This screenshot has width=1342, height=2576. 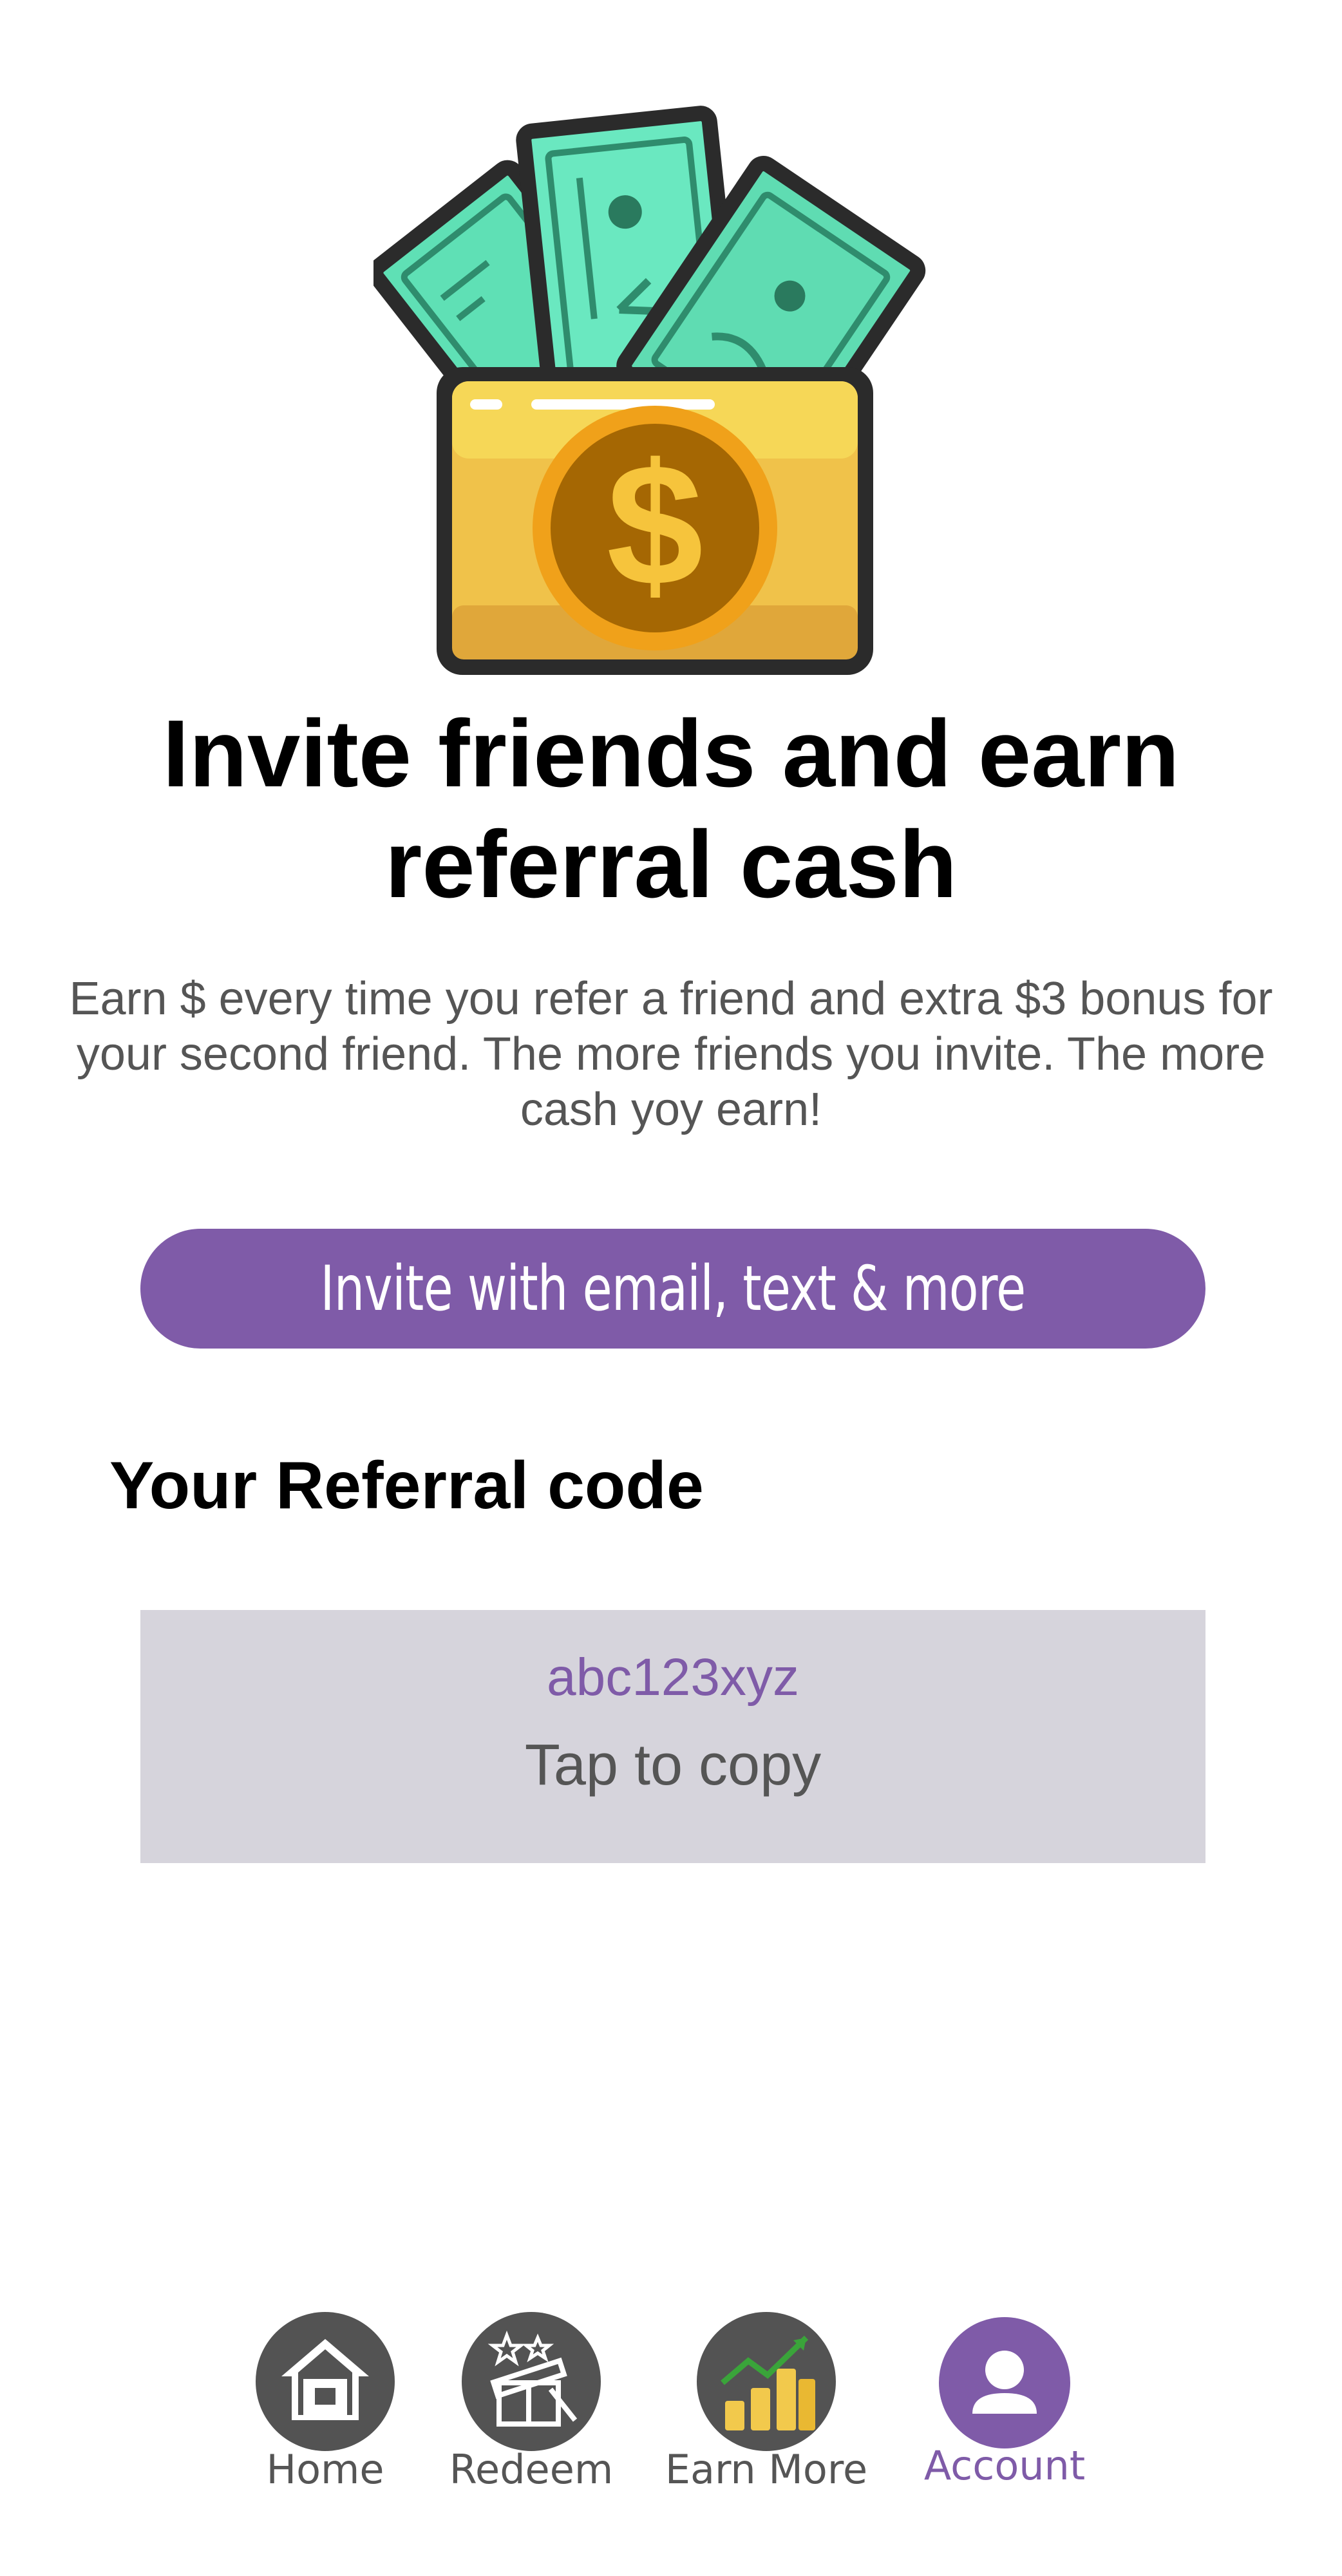 What do you see at coordinates (766, 2469) in the screenshot?
I see `nav-item-label: Earn More` at bounding box center [766, 2469].